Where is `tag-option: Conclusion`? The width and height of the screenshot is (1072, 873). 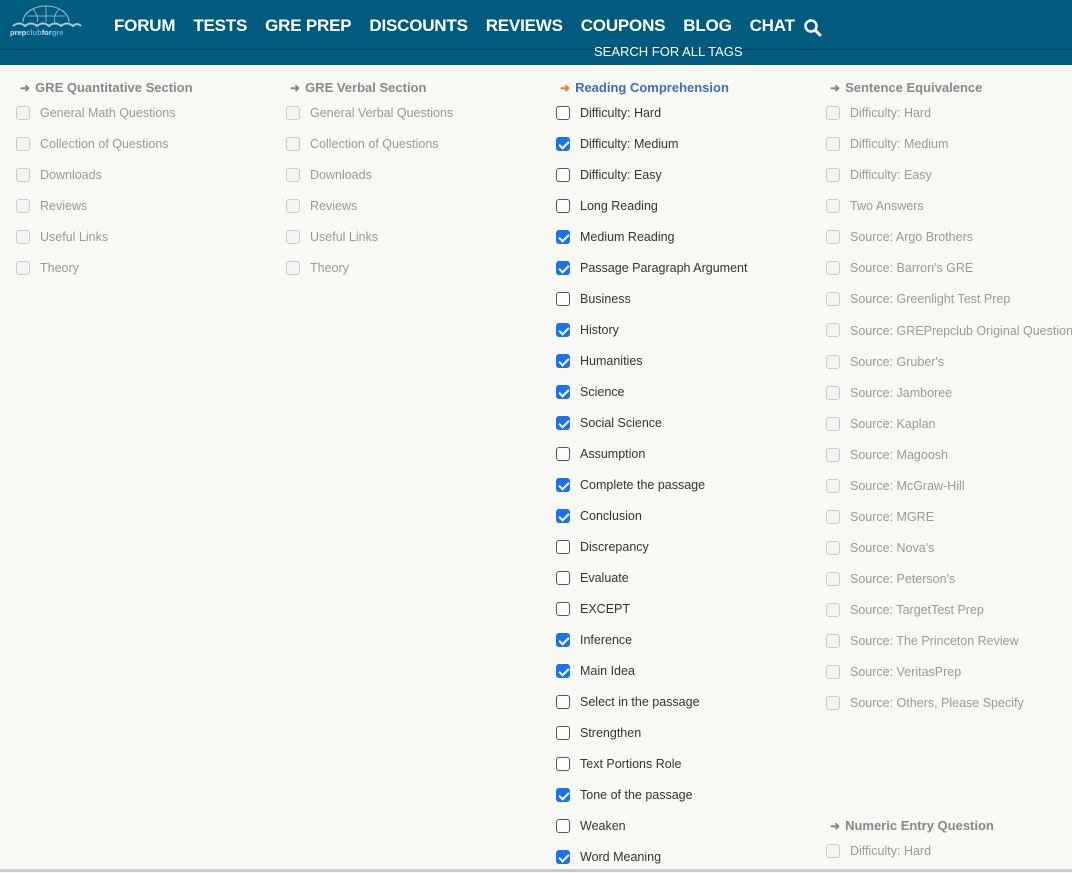
tag-option: Conclusion is located at coordinates (686, 516).